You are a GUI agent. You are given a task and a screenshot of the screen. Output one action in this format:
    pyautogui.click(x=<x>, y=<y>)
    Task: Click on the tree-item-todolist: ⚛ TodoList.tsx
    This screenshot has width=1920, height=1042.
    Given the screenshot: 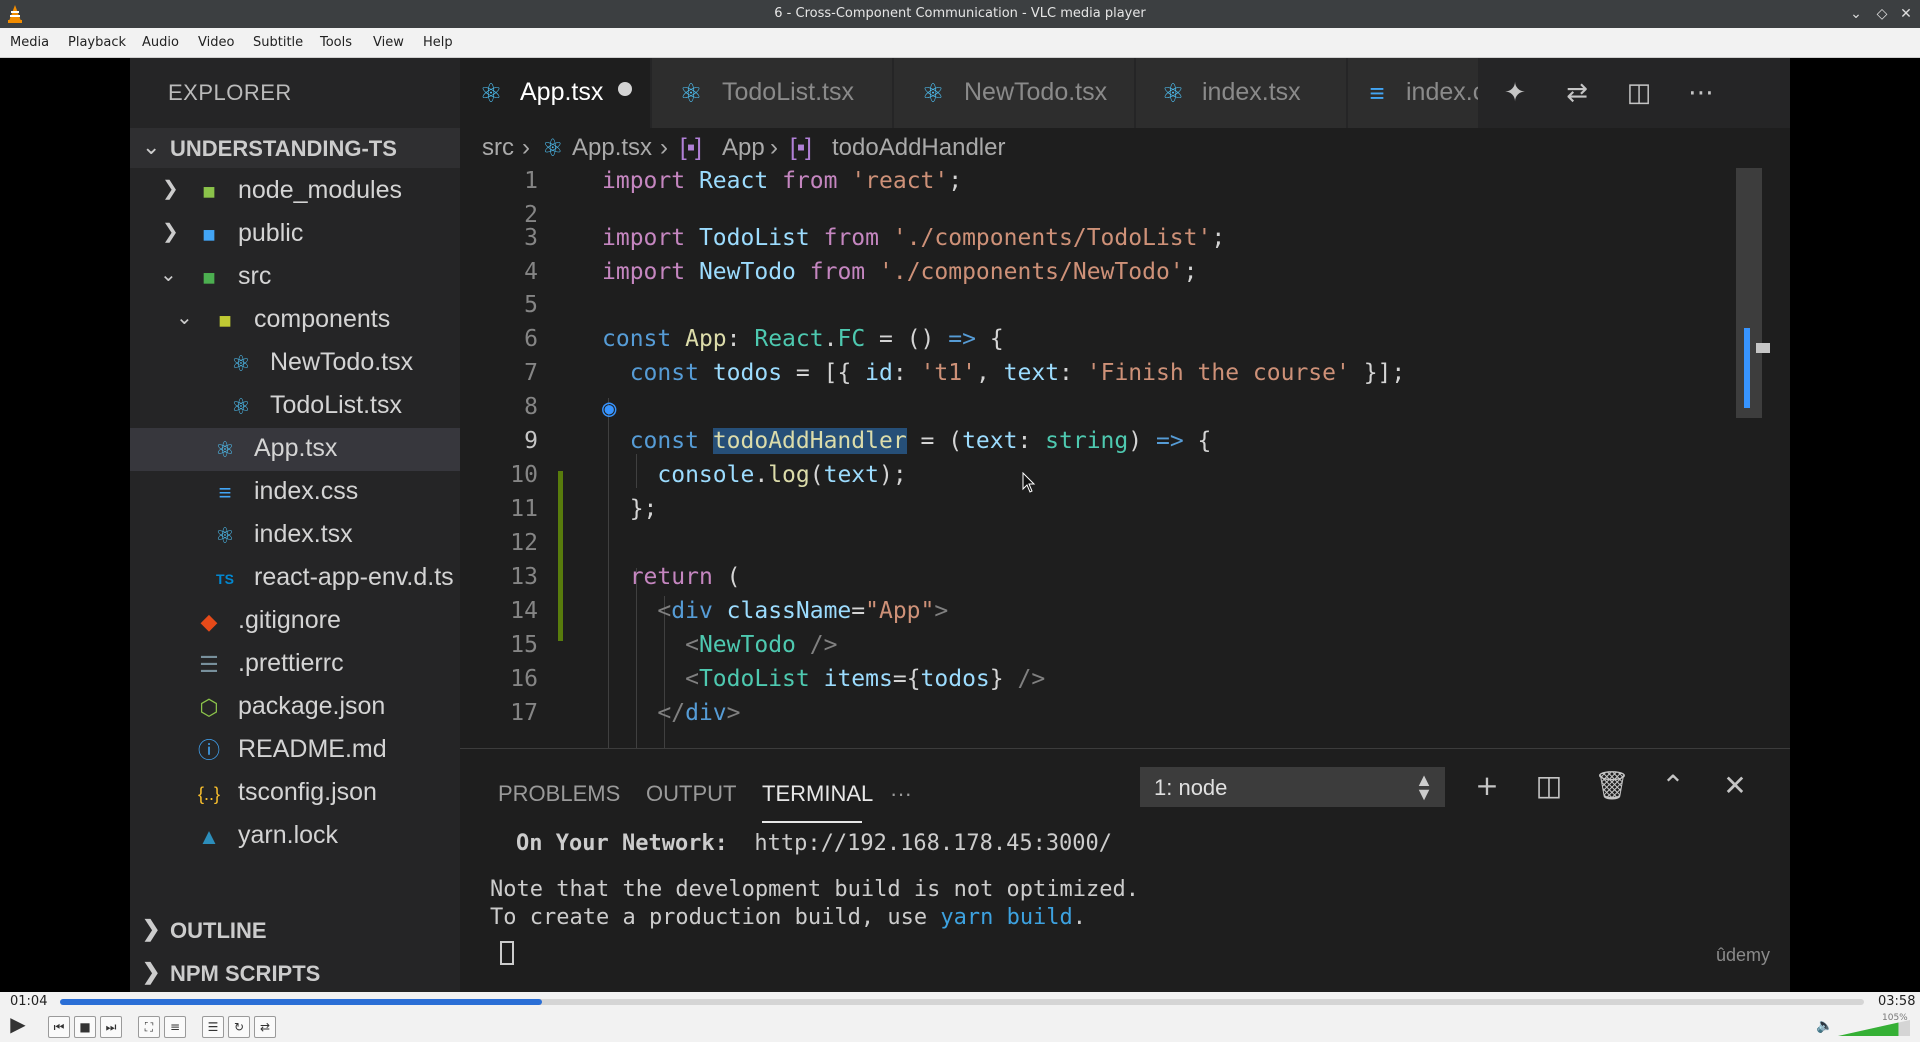 What is the action you would take?
    pyautogui.click(x=295, y=406)
    